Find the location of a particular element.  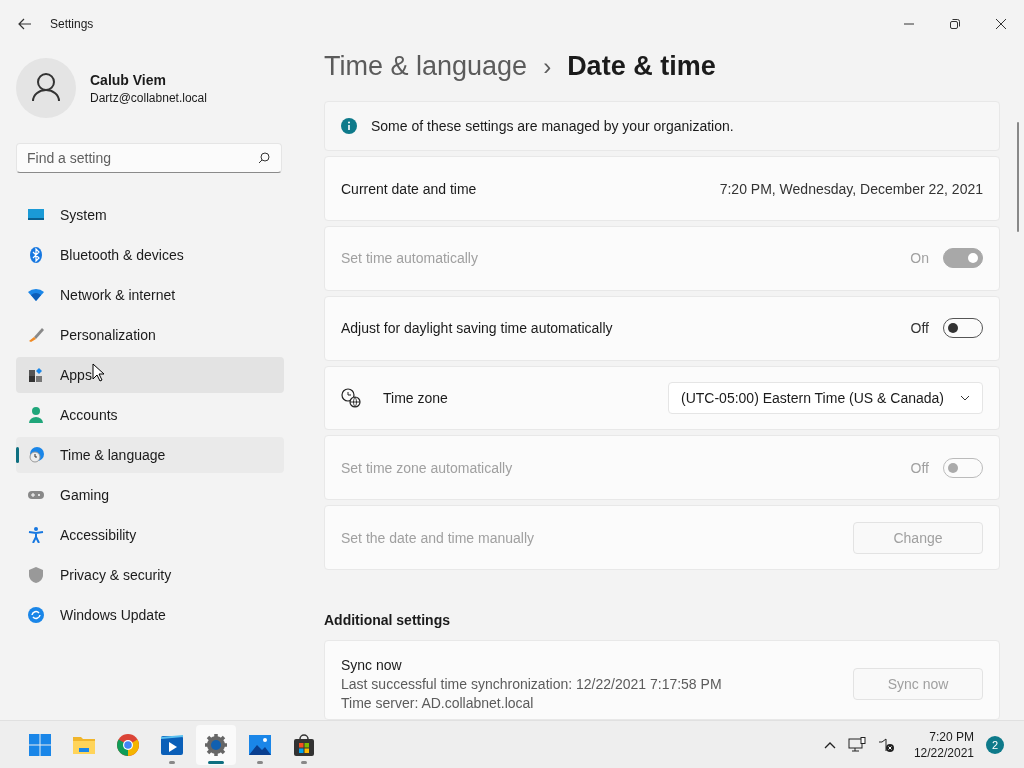

user-name: Calub Viem is located at coordinates (128, 79).